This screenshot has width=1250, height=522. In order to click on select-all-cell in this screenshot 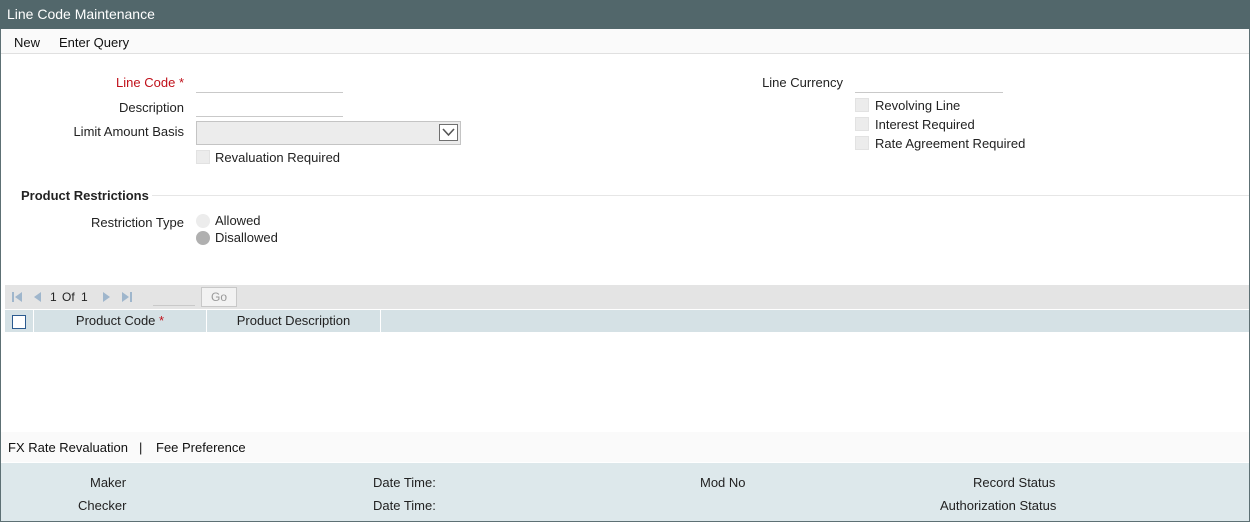, I will do `click(19, 321)`.